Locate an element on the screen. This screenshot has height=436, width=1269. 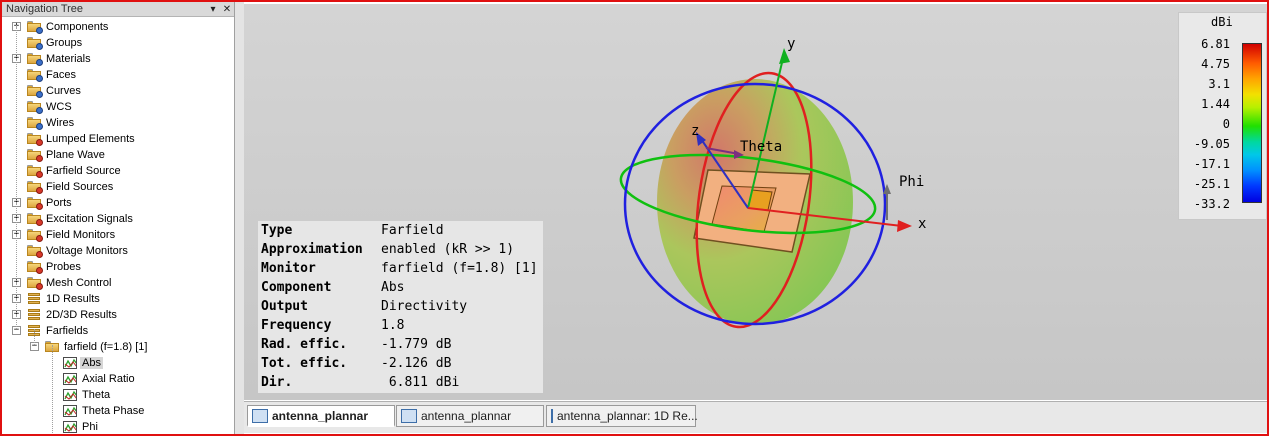
info-key: Monitor is located at coordinates (288, 268).